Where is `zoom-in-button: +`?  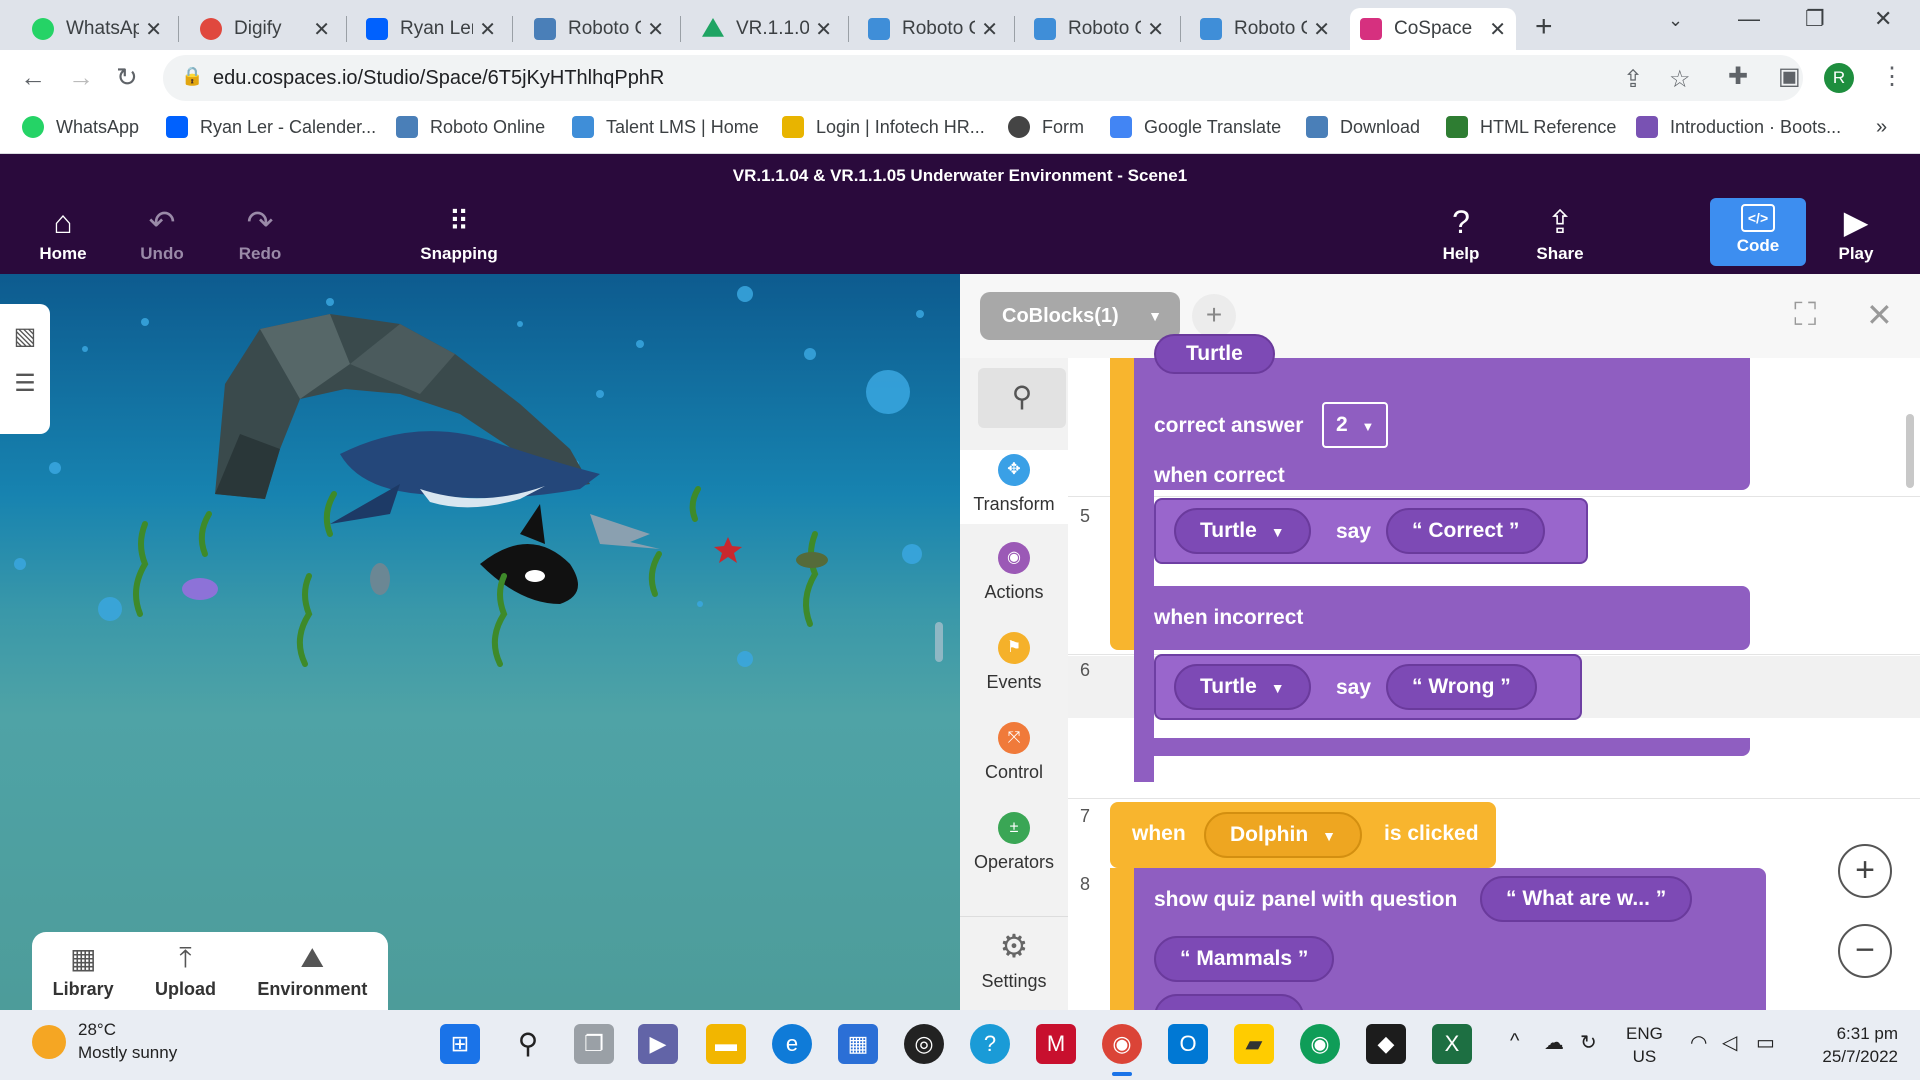 zoom-in-button: + is located at coordinates (1865, 871).